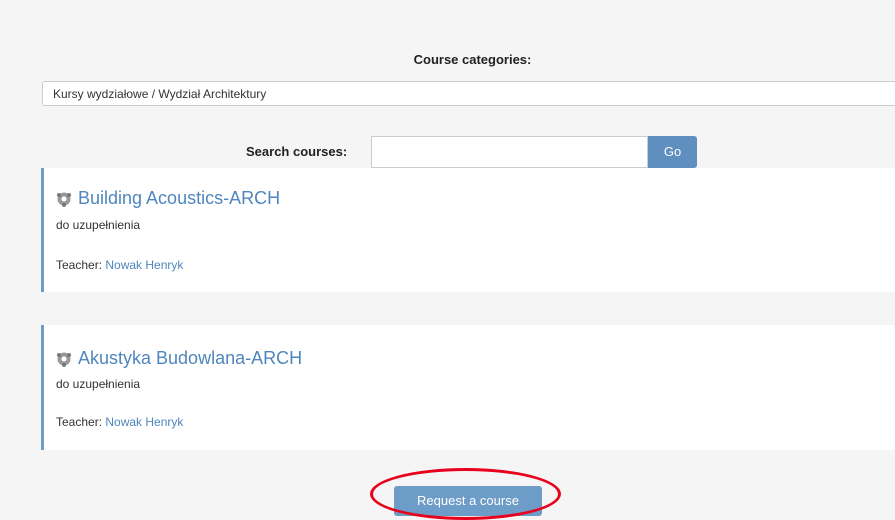 This screenshot has height=520, width=895. What do you see at coordinates (468, 93) in the screenshot?
I see `category-select: Kursy wydziałowe / Wydział Architektury` at bounding box center [468, 93].